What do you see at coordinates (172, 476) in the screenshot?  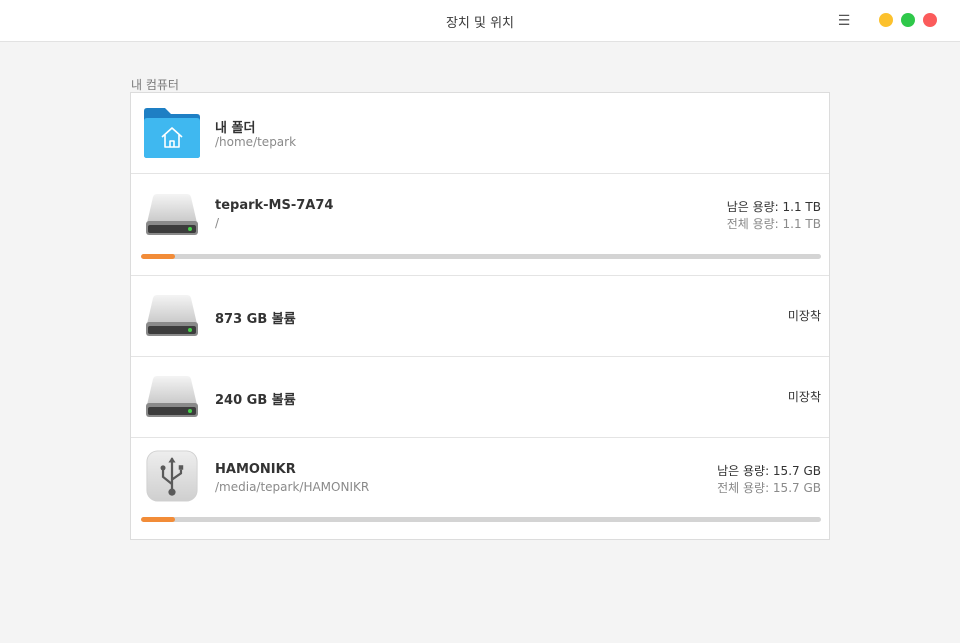 I see `usb-icon` at bounding box center [172, 476].